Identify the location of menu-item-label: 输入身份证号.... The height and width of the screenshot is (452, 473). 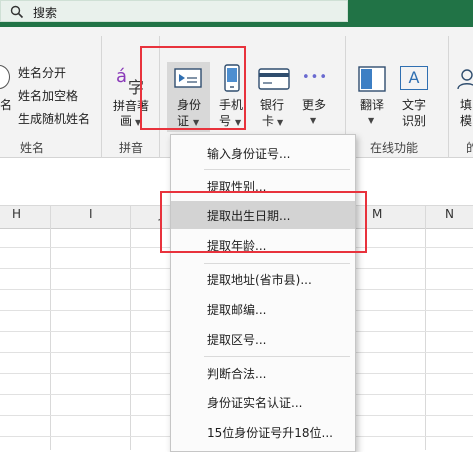
(249, 154).